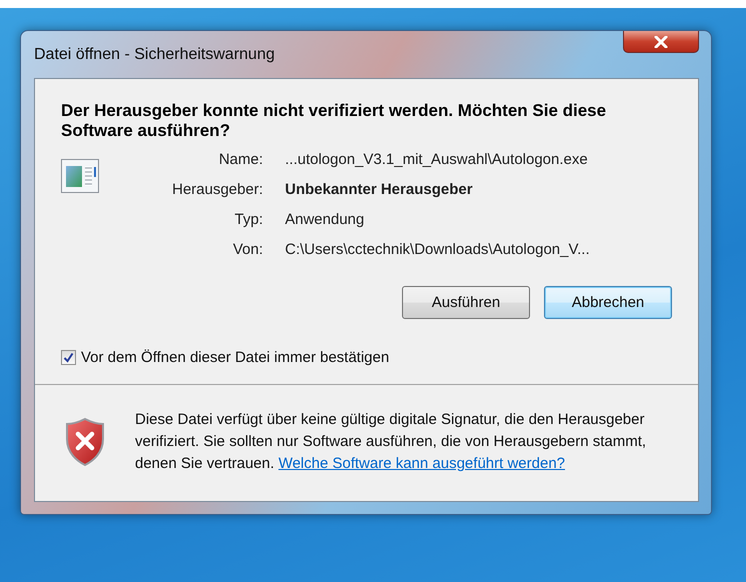 The height and width of the screenshot is (582, 746). I want to click on close-icon, so click(661, 42).